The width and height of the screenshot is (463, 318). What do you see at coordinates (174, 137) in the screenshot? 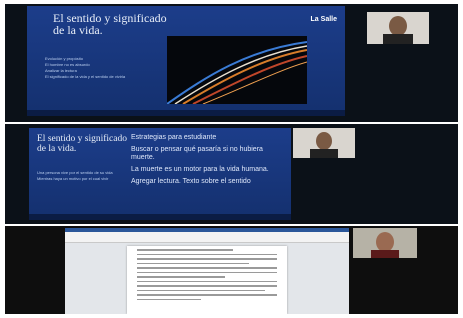
I see `main-point: Estrategias para estudiante` at bounding box center [174, 137].